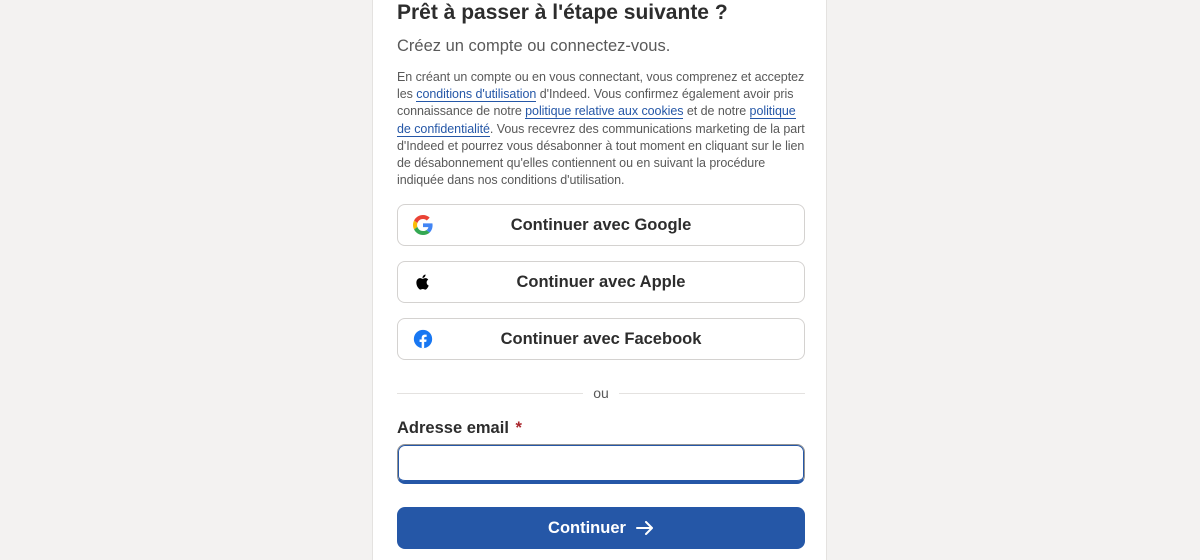  Describe the element at coordinates (604, 112) in the screenshot. I see `cookies-policy-link: politique relative aux cookies` at that location.